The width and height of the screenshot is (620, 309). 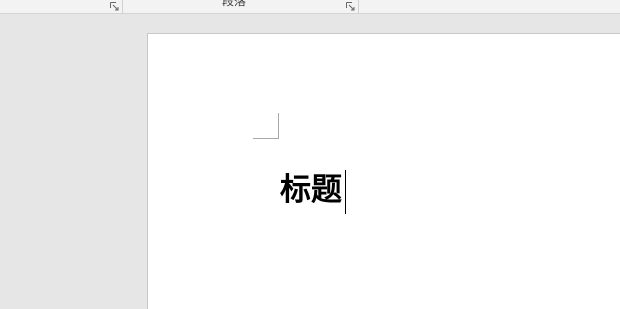 I want to click on document-heading: 标题, so click(x=311, y=190).